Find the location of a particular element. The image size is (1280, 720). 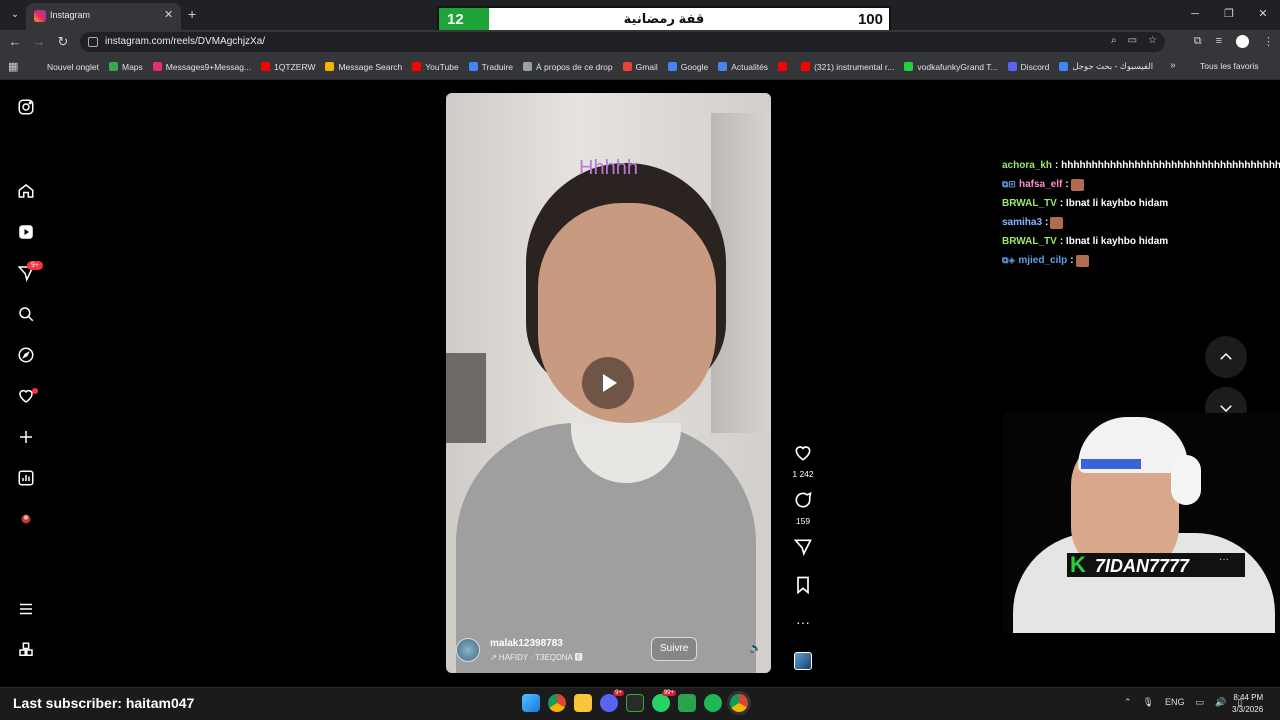

windows-start-icon is located at coordinates (531, 703).